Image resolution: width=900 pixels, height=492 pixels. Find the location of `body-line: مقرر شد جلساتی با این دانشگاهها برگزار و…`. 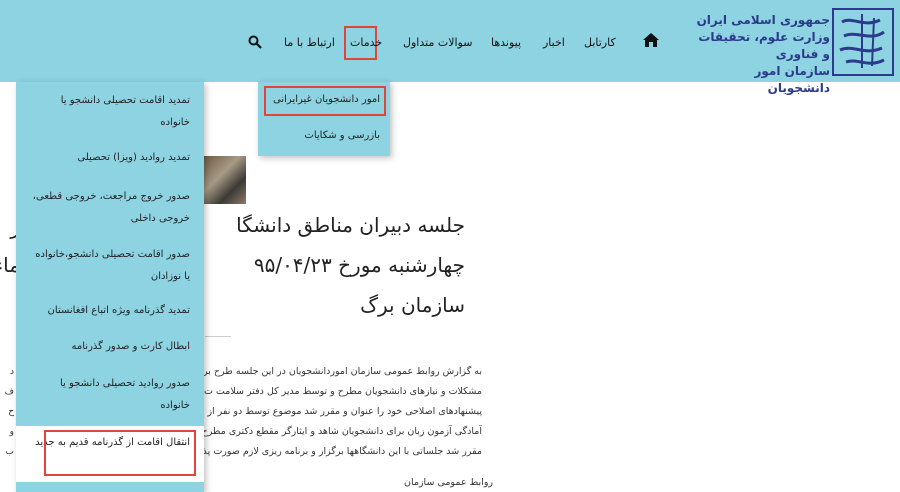

body-line: مقرر شد جلساتی با این دانشگاهها برگزار و… is located at coordinates (343, 451).